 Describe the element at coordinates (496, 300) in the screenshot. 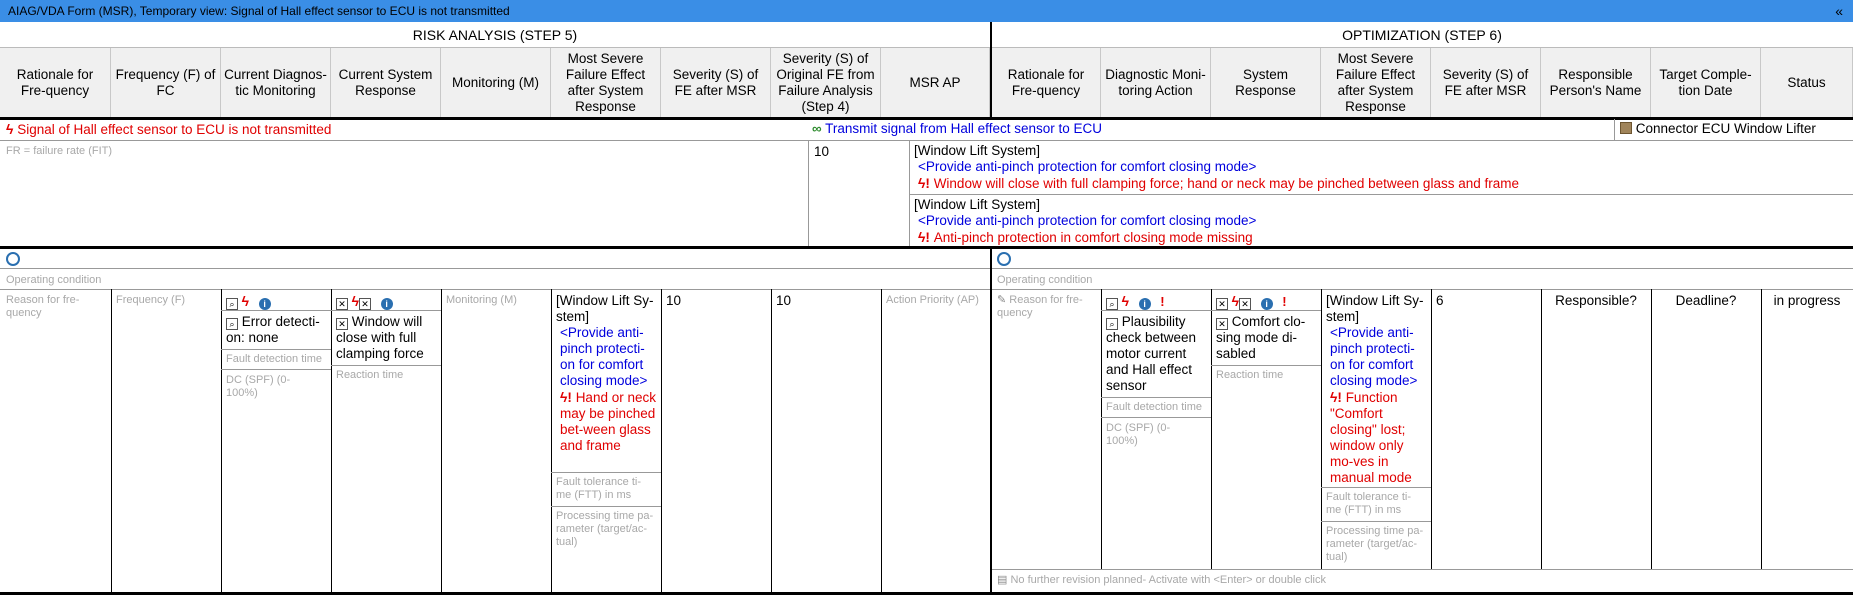

I see `monitoring-field: Monitoring (M)` at that location.